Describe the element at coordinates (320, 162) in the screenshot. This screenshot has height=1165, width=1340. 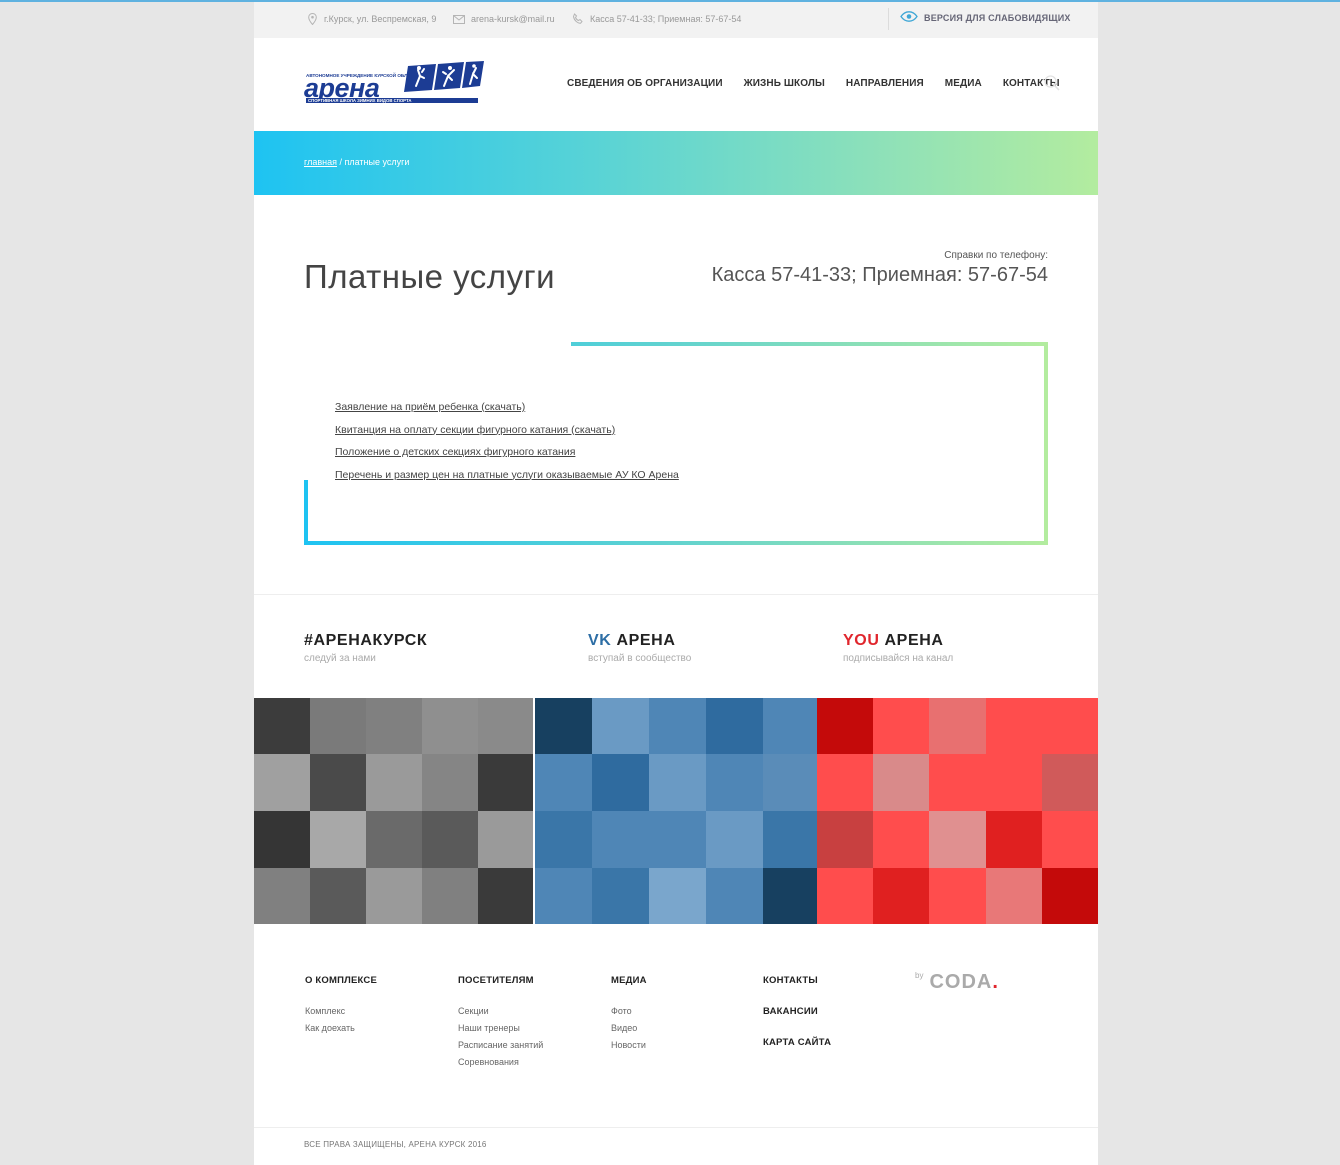
I see `breadcrumb-home: главная` at that location.